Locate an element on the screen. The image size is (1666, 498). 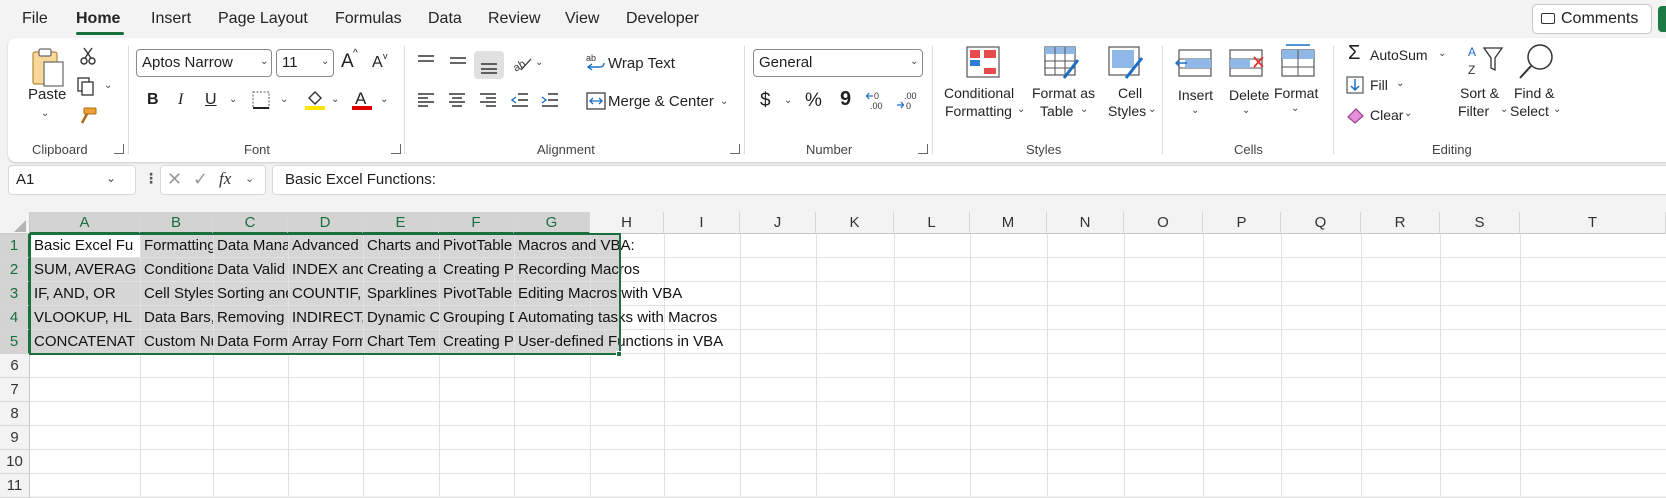
font-color-chevron-down-icon: ⌄ is located at coordinates (384, 99).